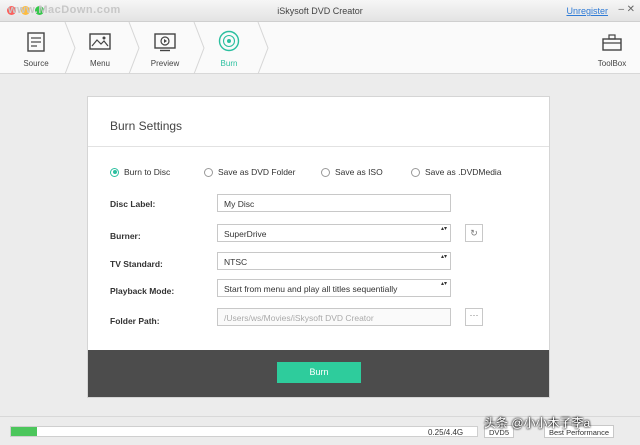 The height and width of the screenshot is (445, 640). I want to click on burn-button: Burn, so click(319, 372).